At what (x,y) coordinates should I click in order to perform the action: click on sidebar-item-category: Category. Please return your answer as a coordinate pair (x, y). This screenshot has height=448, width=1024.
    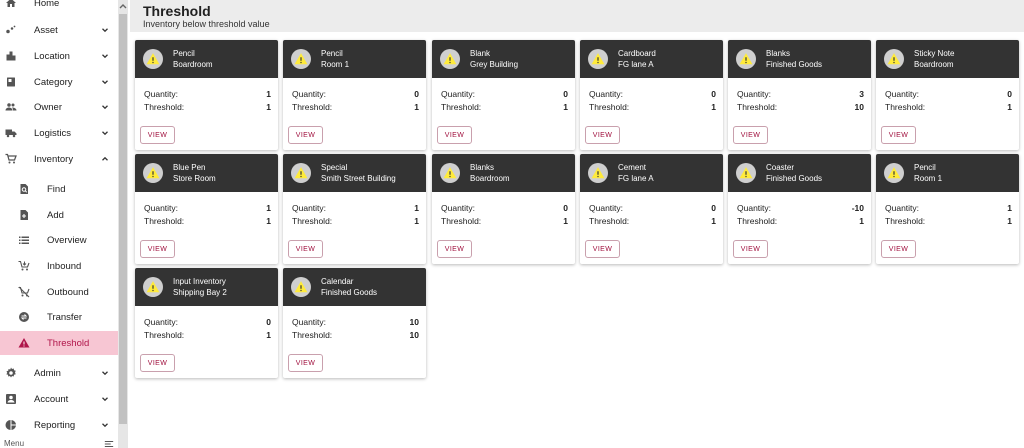
    Looking at the image, I should click on (60, 82).